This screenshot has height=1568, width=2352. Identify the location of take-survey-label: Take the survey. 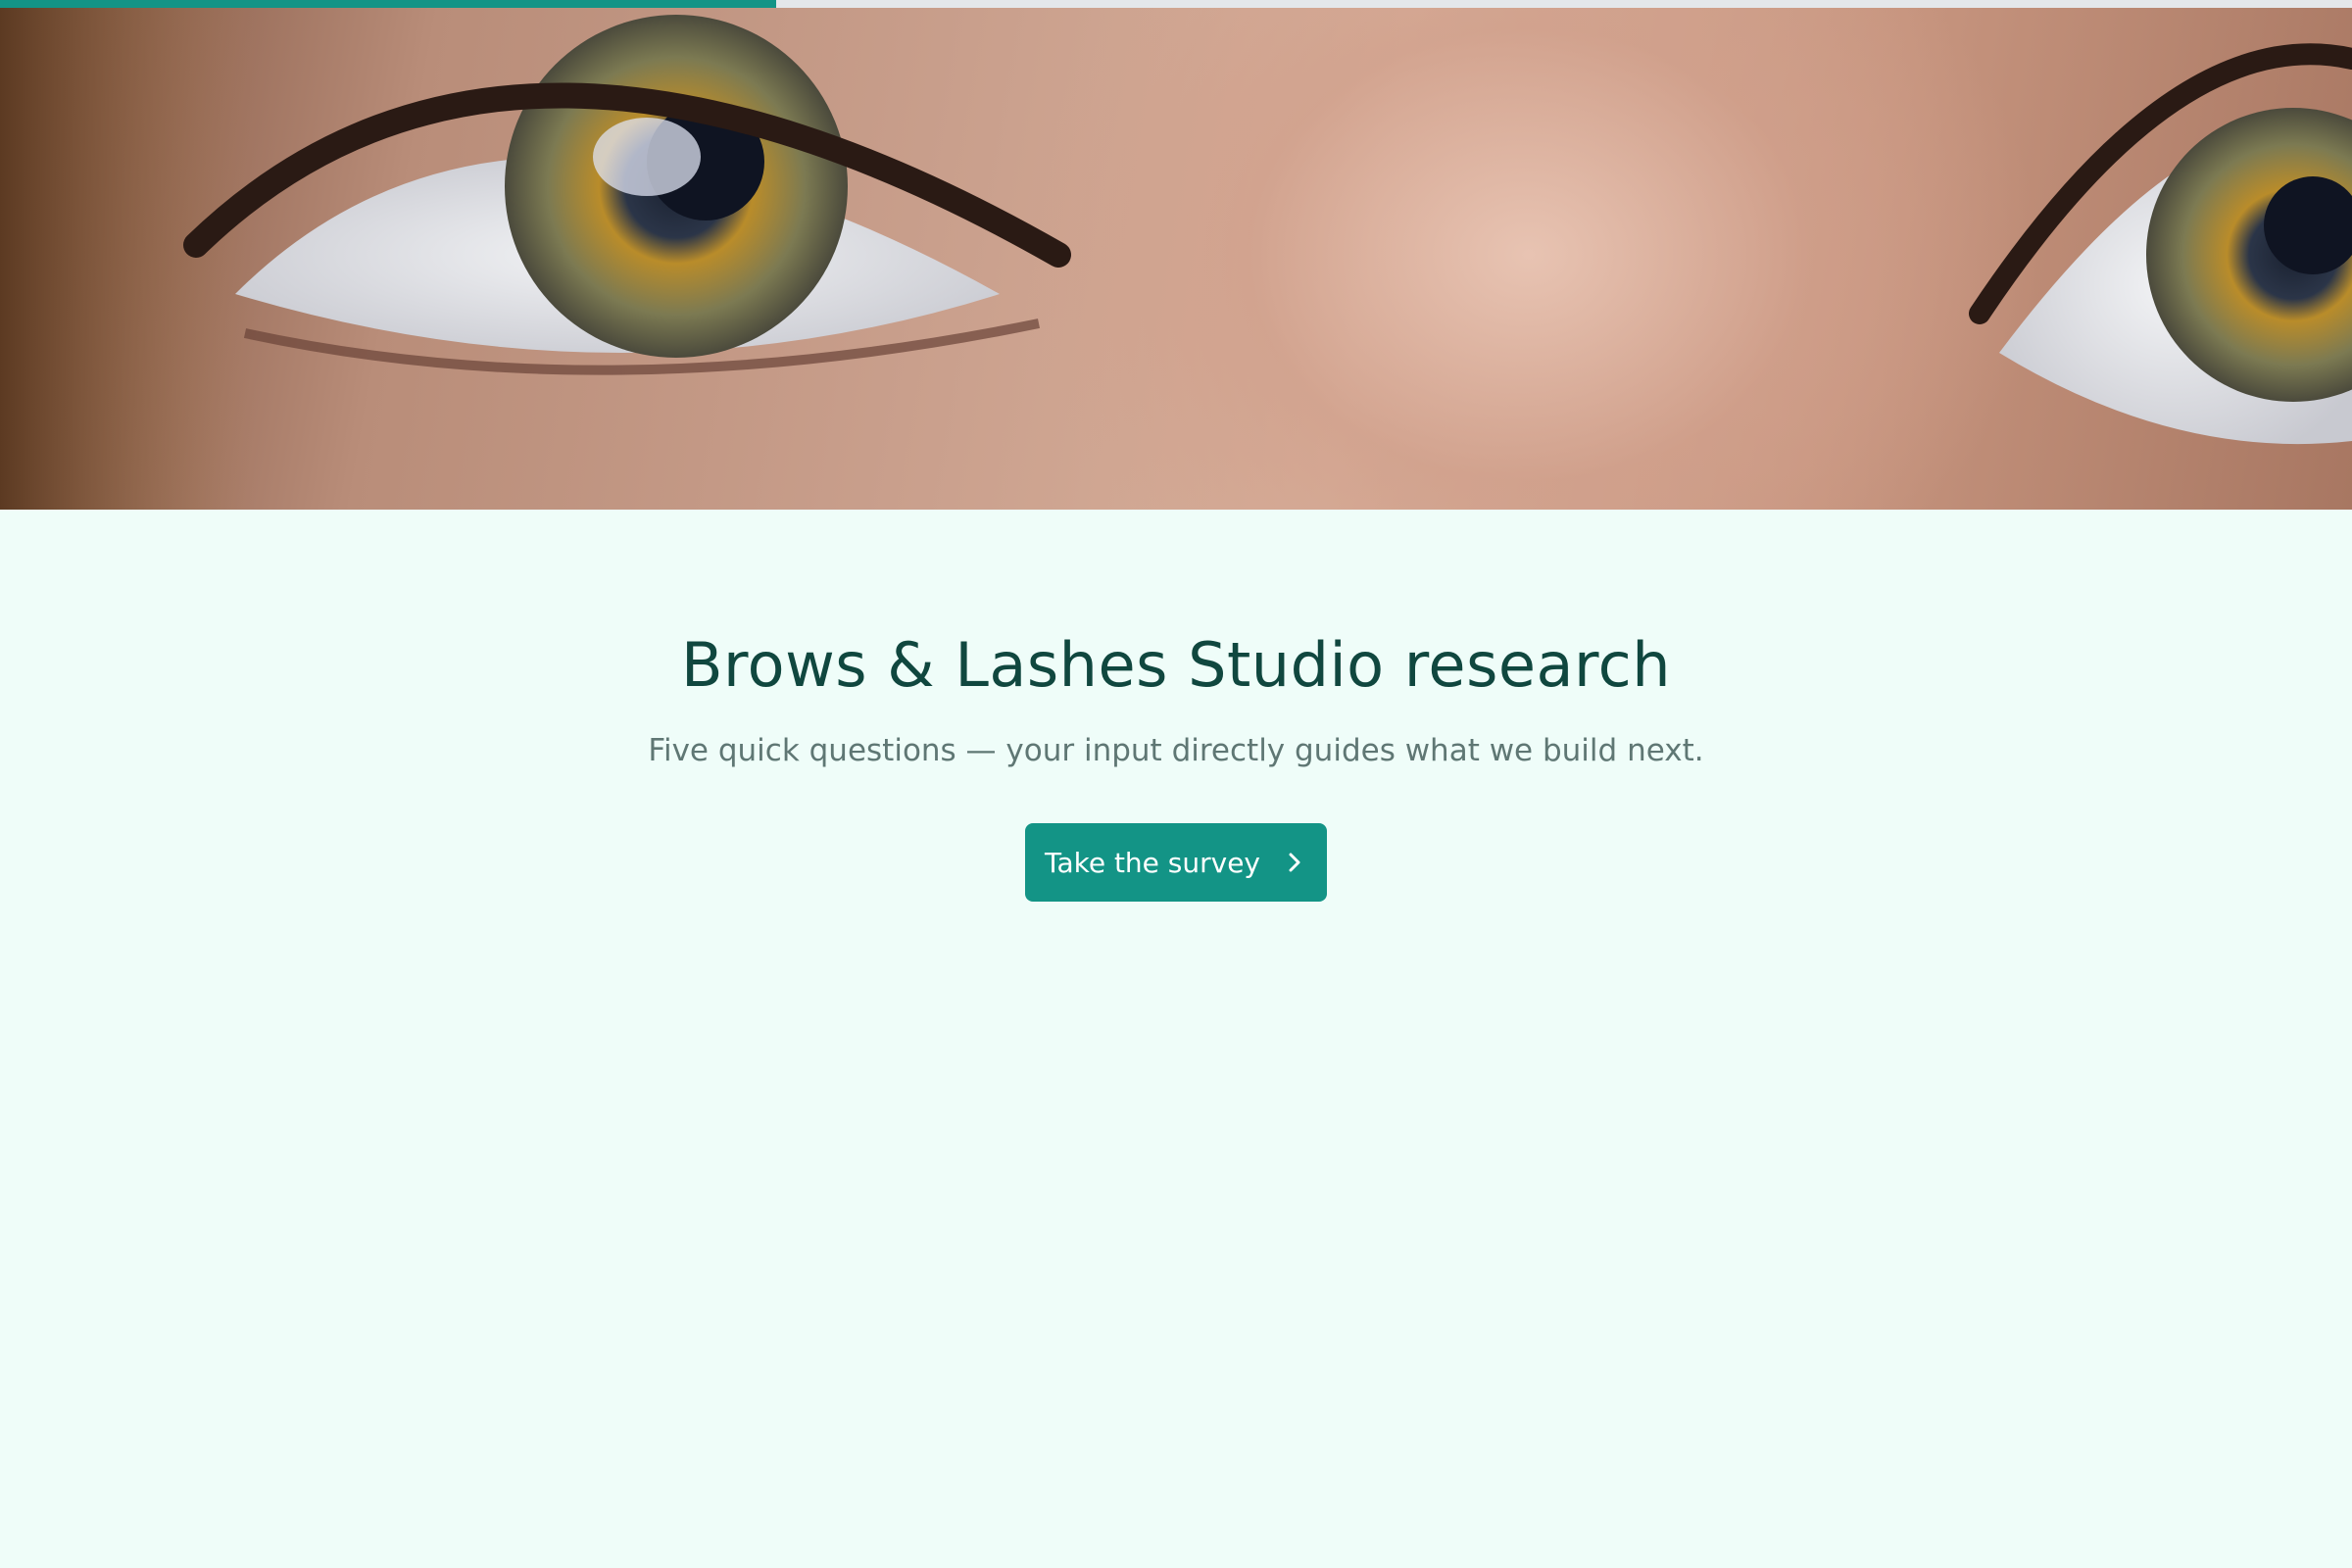
(1152, 862).